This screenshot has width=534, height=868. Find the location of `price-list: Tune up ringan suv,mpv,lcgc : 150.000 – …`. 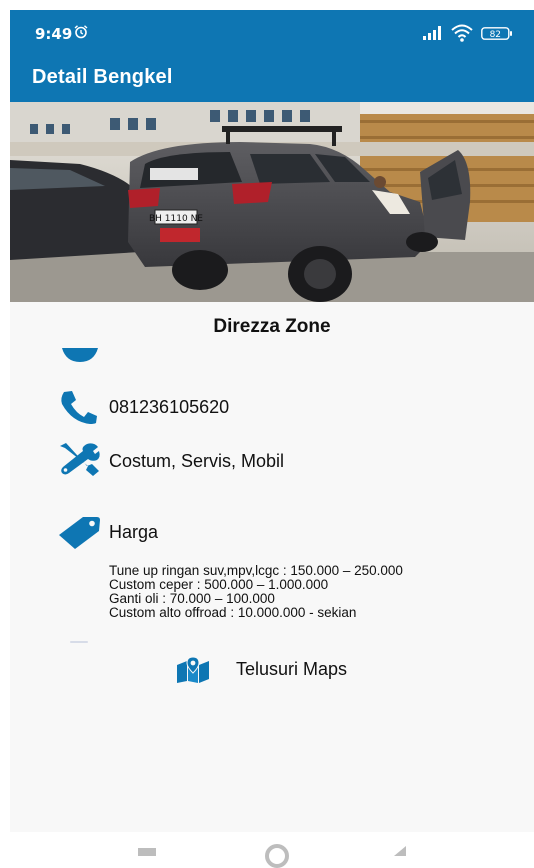

price-list: Tune up ringan suv,mpv,lcgc : 150.000 – … is located at coordinates (256, 592).